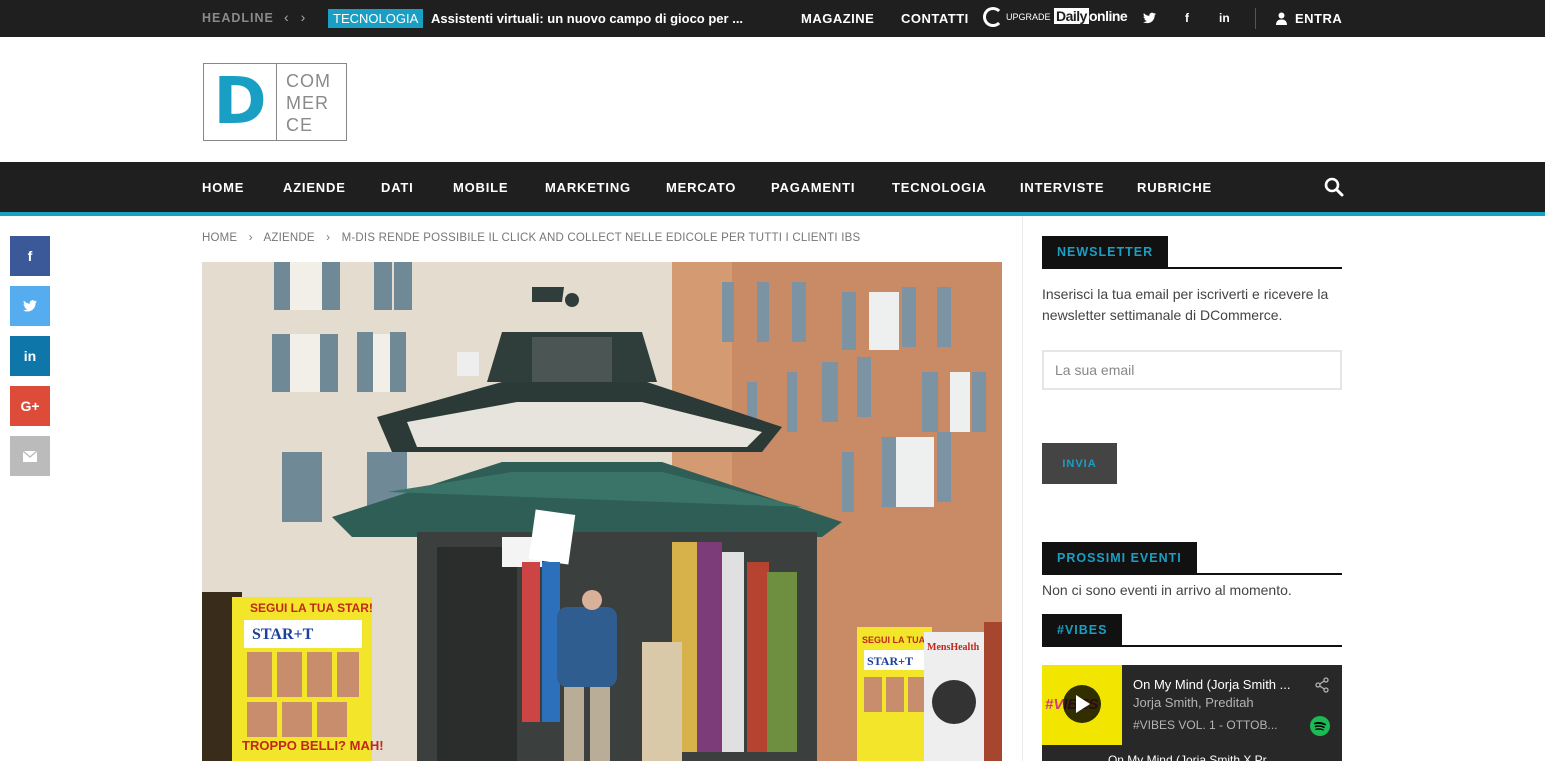 Image resolution: width=1545 pixels, height=761 pixels. I want to click on poster-left-footer: TROPPO BELLI? MAH!, so click(313, 745).